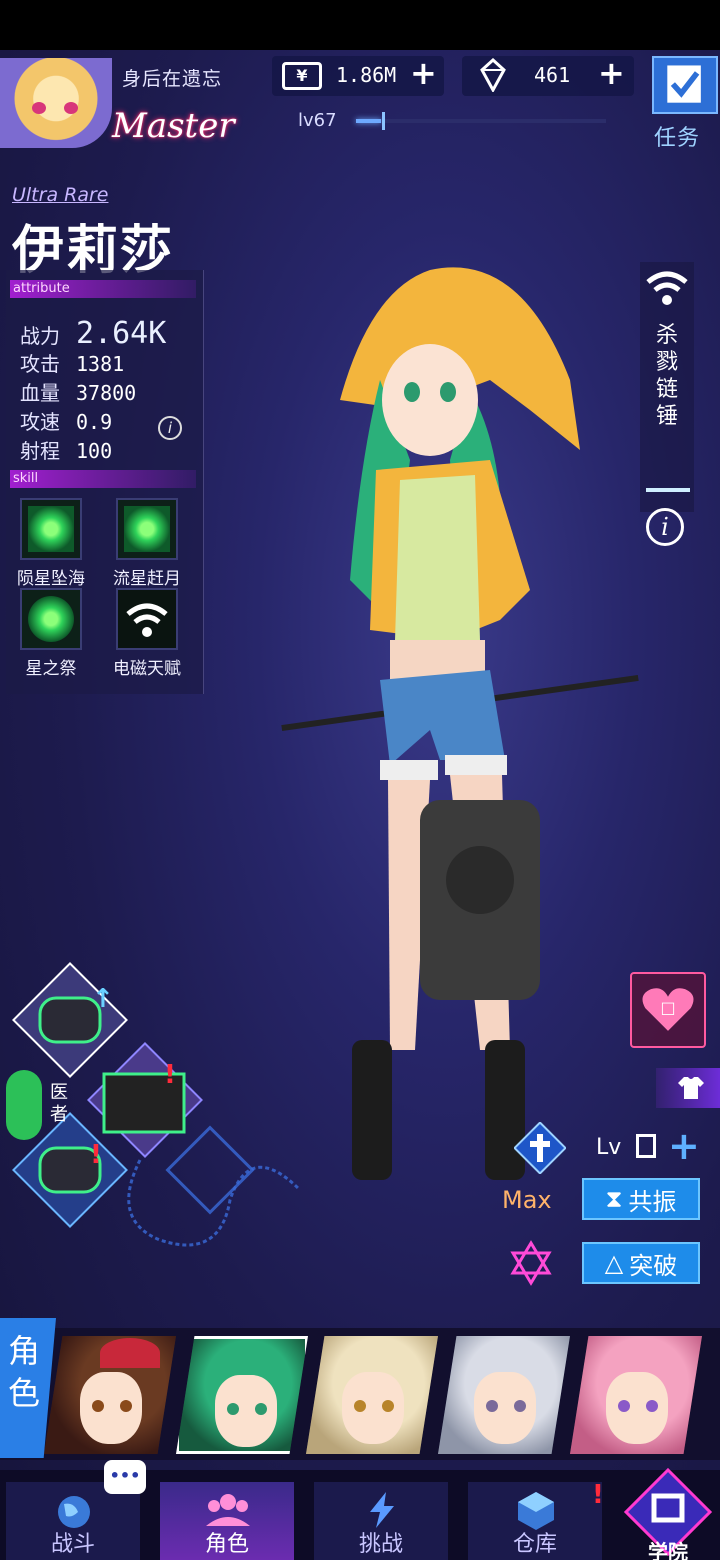 This screenshot has height=1560, width=720. What do you see at coordinates (665, 527) in the screenshot?
I see `weapon-info-icon: i` at bounding box center [665, 527].